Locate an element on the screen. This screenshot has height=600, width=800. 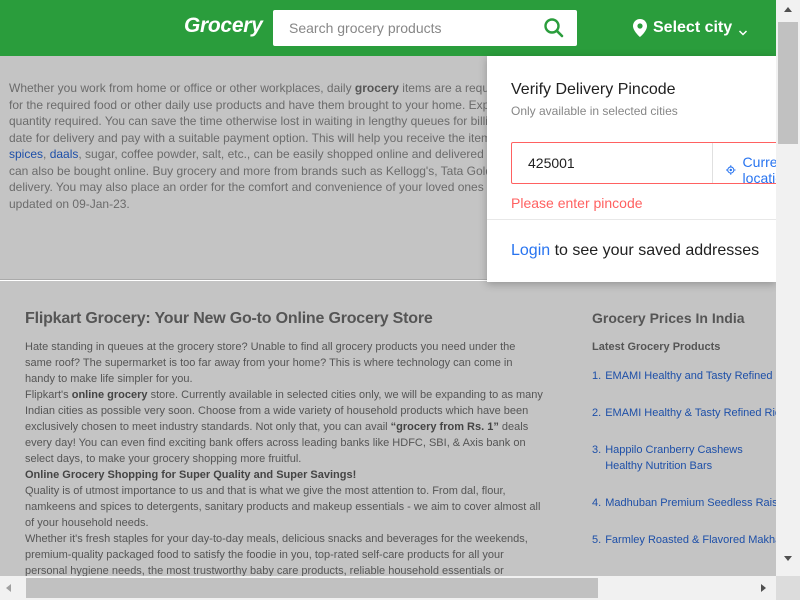
select-city-label: Select city is located at coordinates (693, 27).